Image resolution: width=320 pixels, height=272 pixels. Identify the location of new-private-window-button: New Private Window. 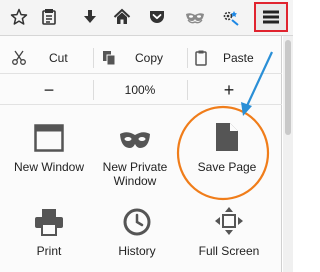
(135, 153).